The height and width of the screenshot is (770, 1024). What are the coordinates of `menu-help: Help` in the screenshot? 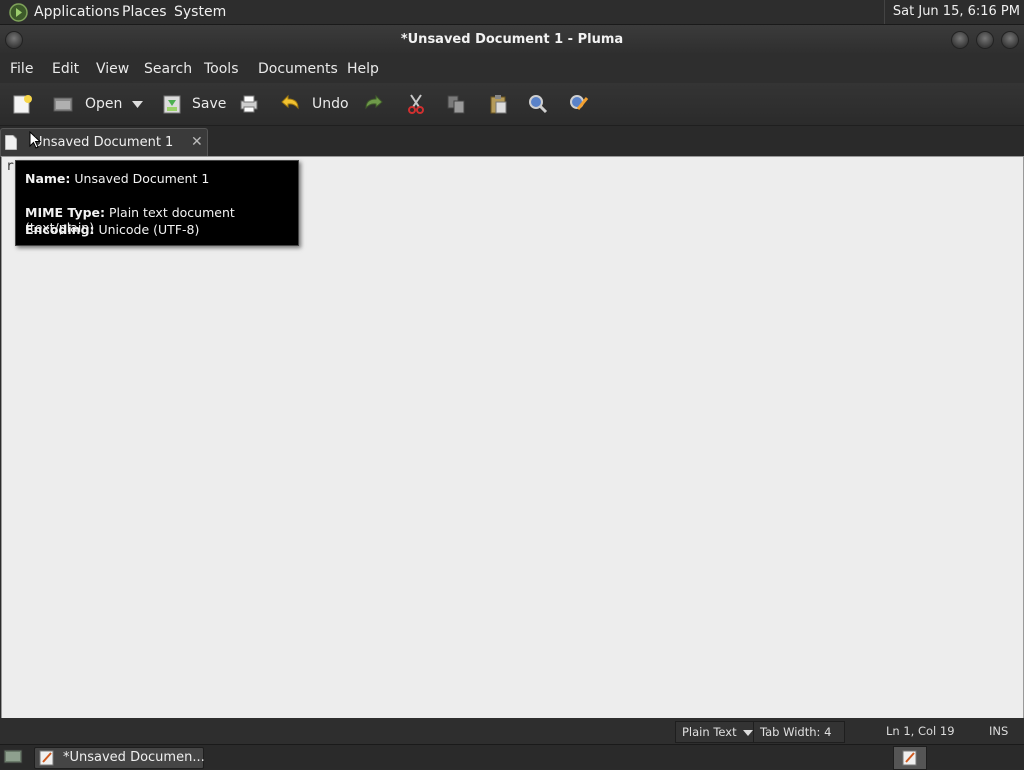 It's located at (363, 69).